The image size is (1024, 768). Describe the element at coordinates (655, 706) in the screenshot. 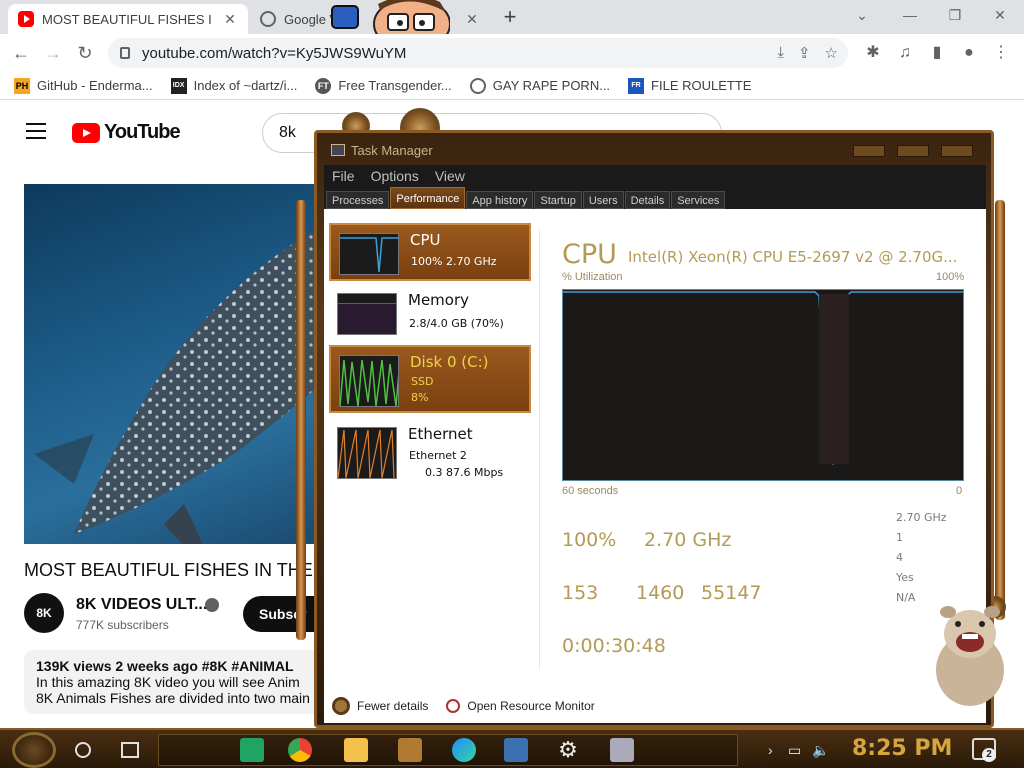

I see `task-manager-footer: Fewer details Open Resource Monitor` at that location.